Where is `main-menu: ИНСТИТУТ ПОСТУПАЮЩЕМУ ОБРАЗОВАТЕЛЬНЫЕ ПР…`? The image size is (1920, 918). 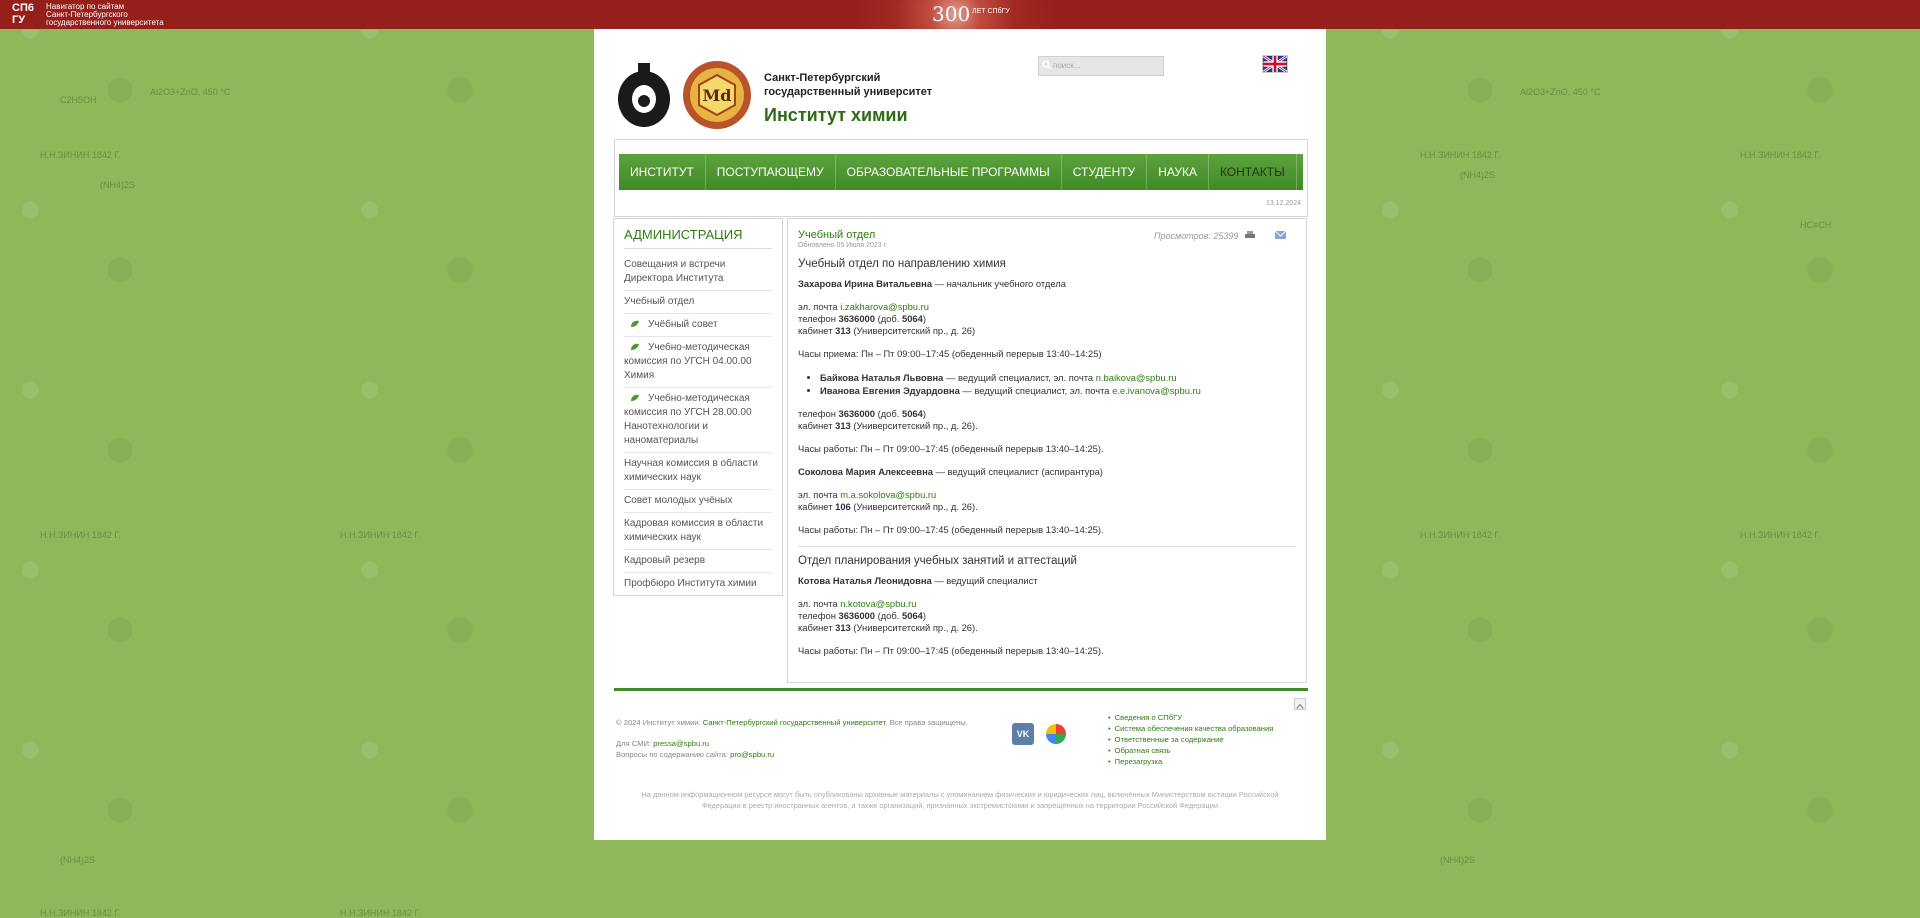
main-menu: ИНСТИТУТ ПОСТУПАЮЩЕМУ ОБРАЗОВАТЕЛЬНЫЕ ПР… is located at coordinates (961, 172).